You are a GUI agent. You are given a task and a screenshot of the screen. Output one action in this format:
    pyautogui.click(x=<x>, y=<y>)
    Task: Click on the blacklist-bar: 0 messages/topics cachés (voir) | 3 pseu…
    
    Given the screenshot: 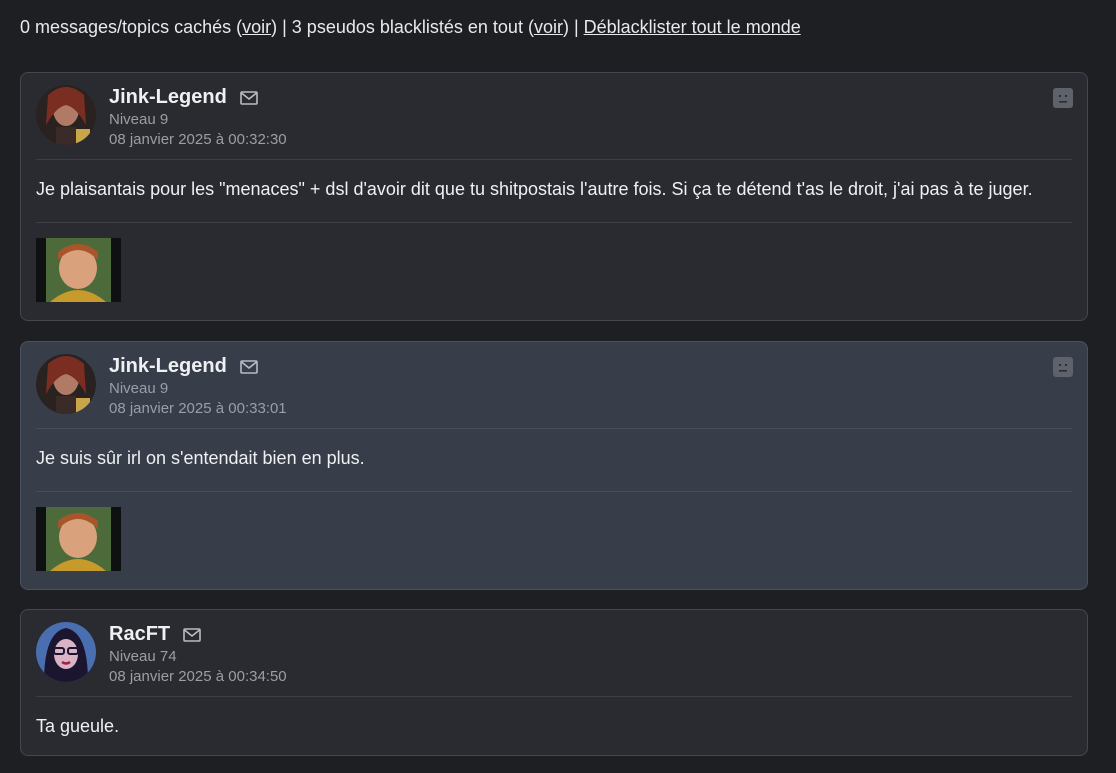 What is the action you would take?
    pyautogui.click(x=410, y=27)
    